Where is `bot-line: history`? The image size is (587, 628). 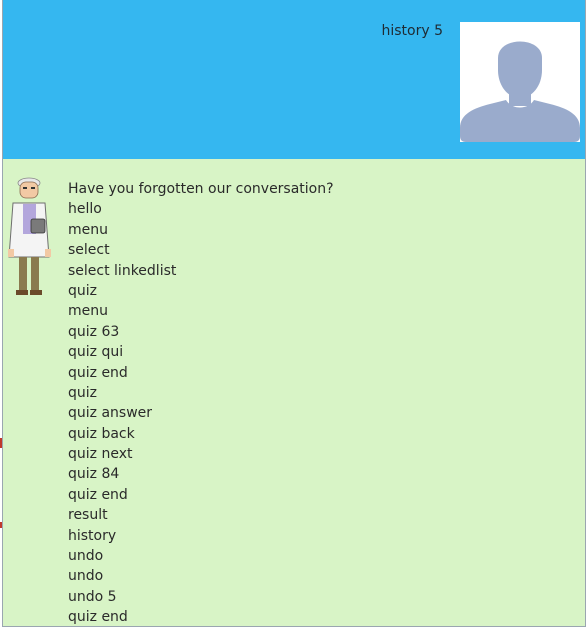 bot-line: history is located at coordinates (92, 535).